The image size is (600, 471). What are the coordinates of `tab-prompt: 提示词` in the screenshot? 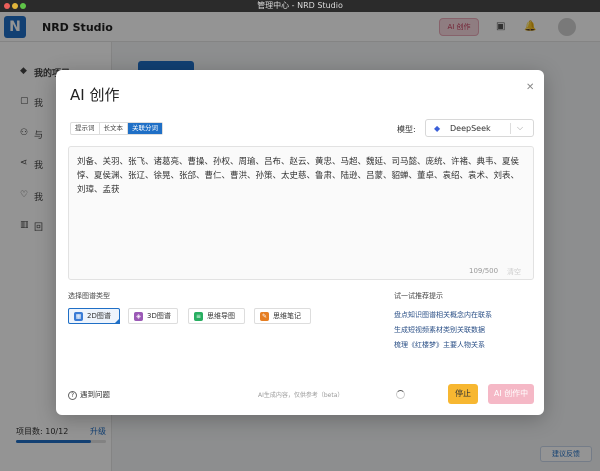 It's located at (85, 128).